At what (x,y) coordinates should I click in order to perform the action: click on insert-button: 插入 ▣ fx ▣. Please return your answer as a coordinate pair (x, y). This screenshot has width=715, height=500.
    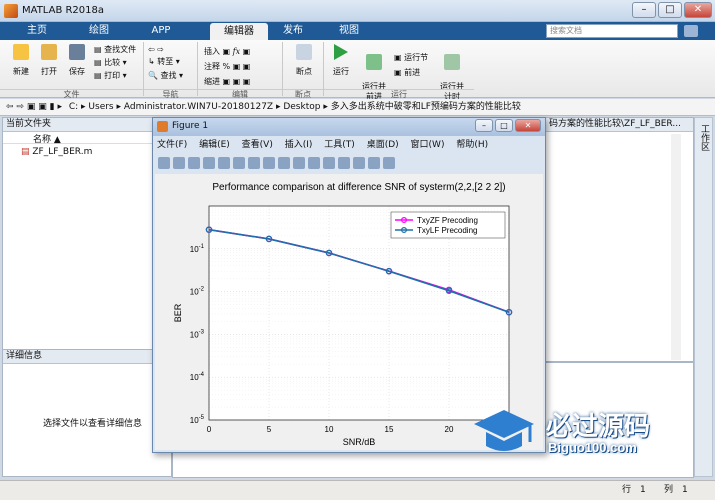
    Looking at the image, I should click on (227, 51).